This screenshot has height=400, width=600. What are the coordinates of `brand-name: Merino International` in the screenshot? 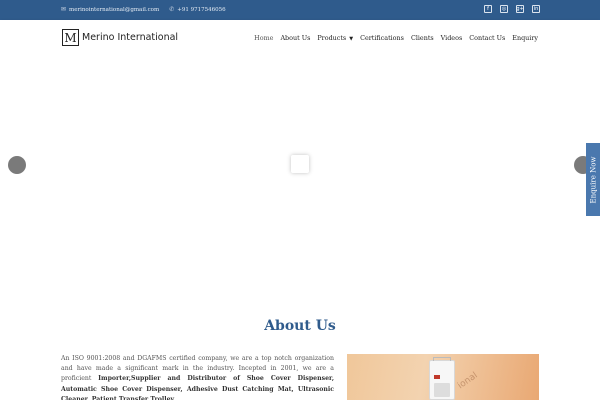 It's located at (130, 37).